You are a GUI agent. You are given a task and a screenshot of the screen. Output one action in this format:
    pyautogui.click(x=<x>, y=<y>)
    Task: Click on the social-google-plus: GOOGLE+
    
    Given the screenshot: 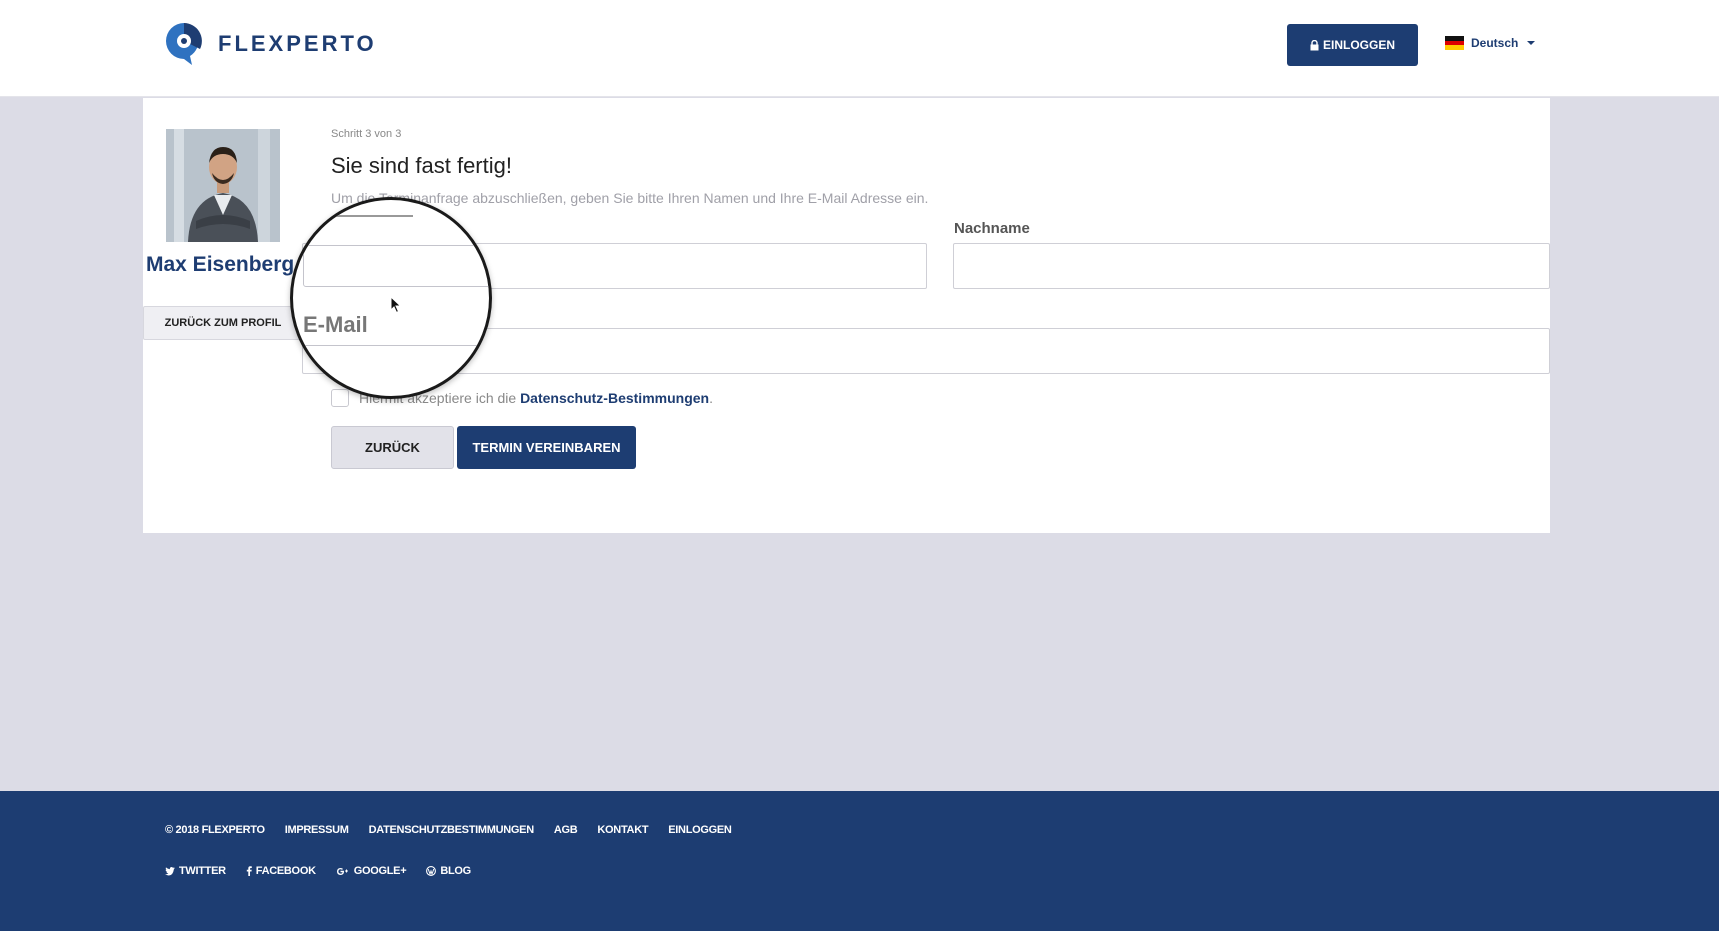 What is the action you would take?
    pyautogui.click(x=371, y=871)
    